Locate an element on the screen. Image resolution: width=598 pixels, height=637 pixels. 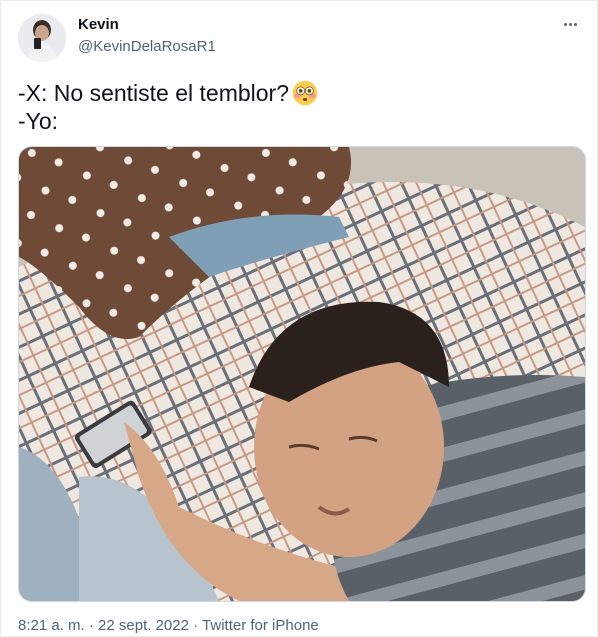
tweet-line-1: -X: No sentiste el temblor? is located at coordinates (154, 93).